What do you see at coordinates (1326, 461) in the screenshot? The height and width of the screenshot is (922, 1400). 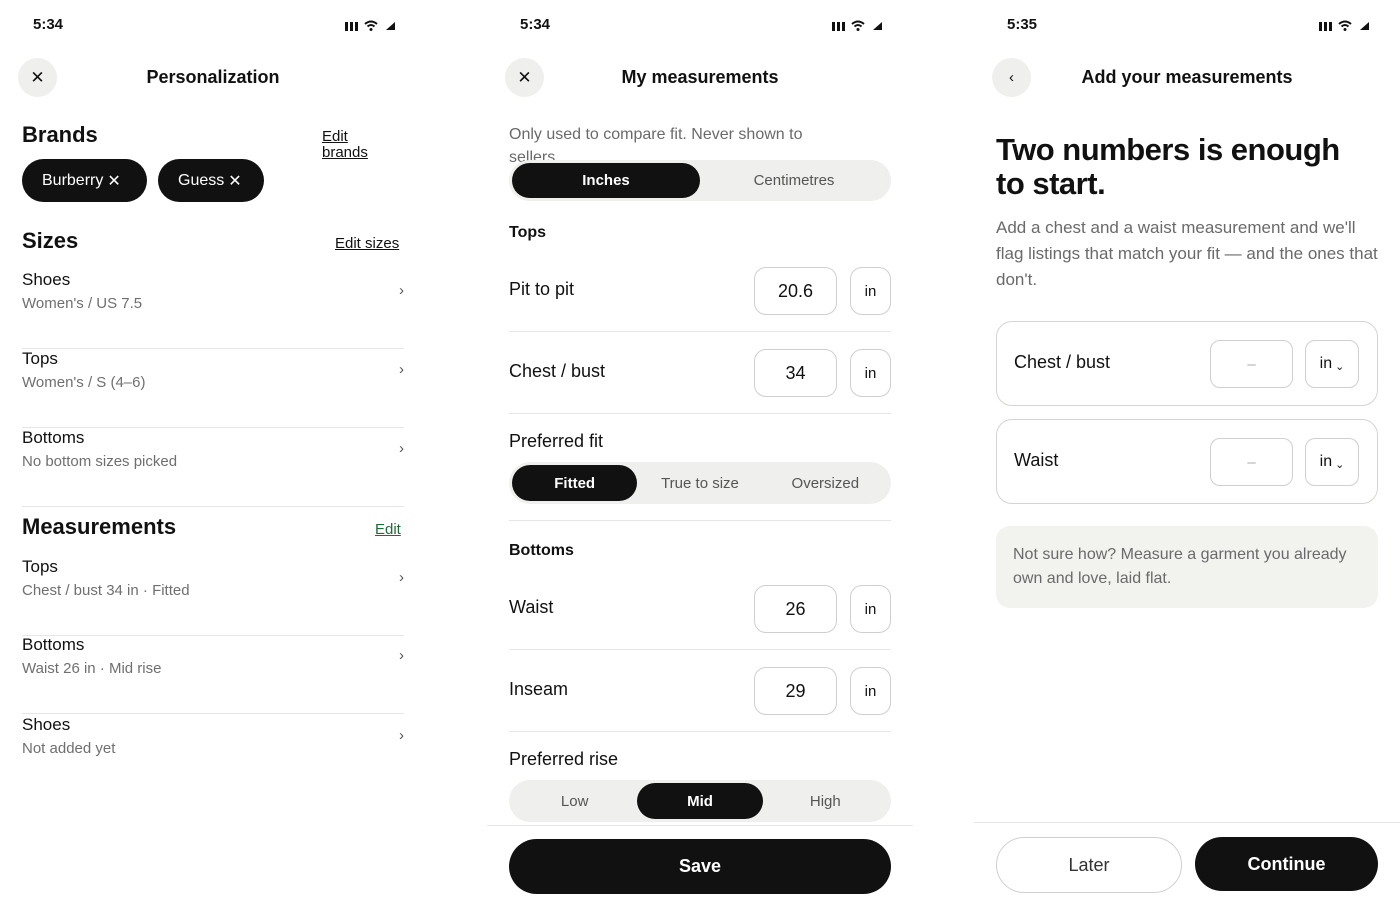 I see `unit-label: in` at bounding box center [1326, 461].